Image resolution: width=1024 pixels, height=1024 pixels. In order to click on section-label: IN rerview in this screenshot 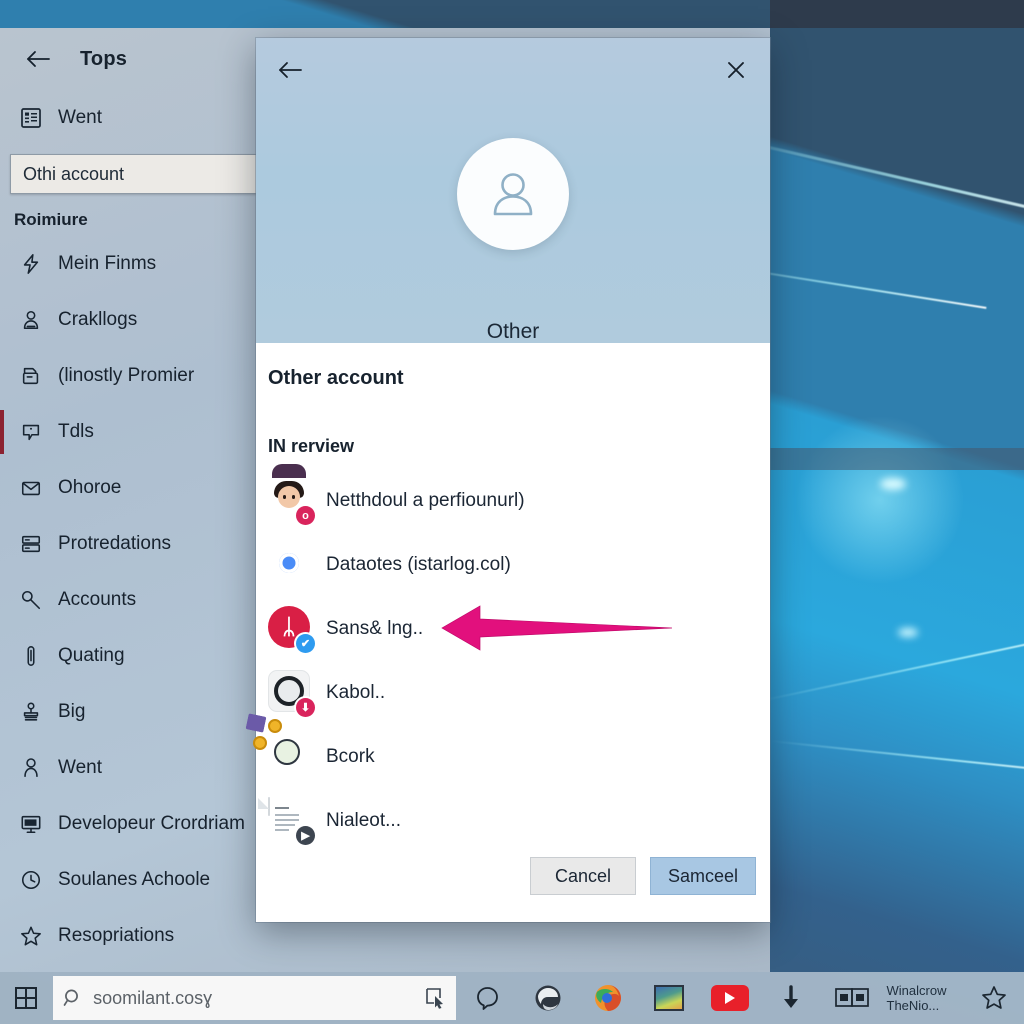, I will do `click(311, 446)`.